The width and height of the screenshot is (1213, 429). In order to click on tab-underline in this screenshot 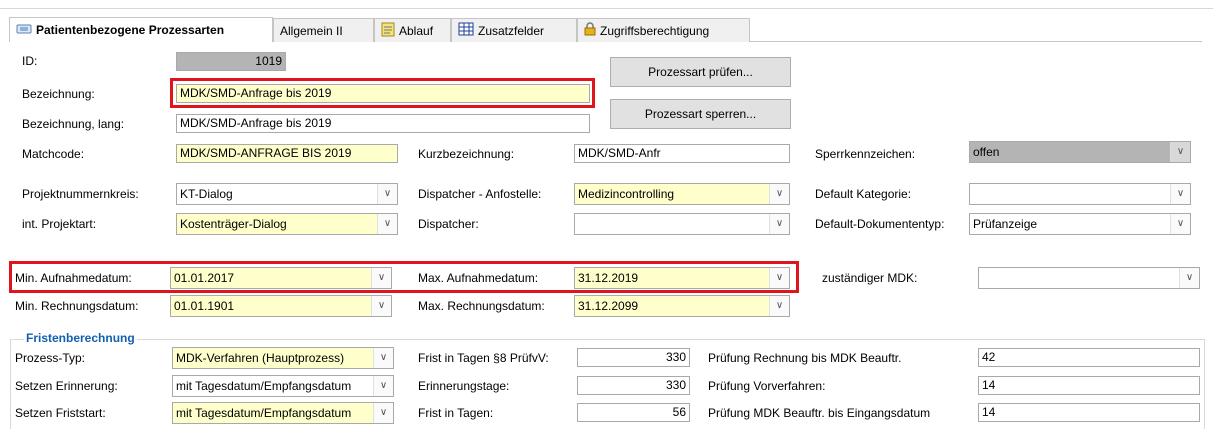, I will do `click(976, 41)`.